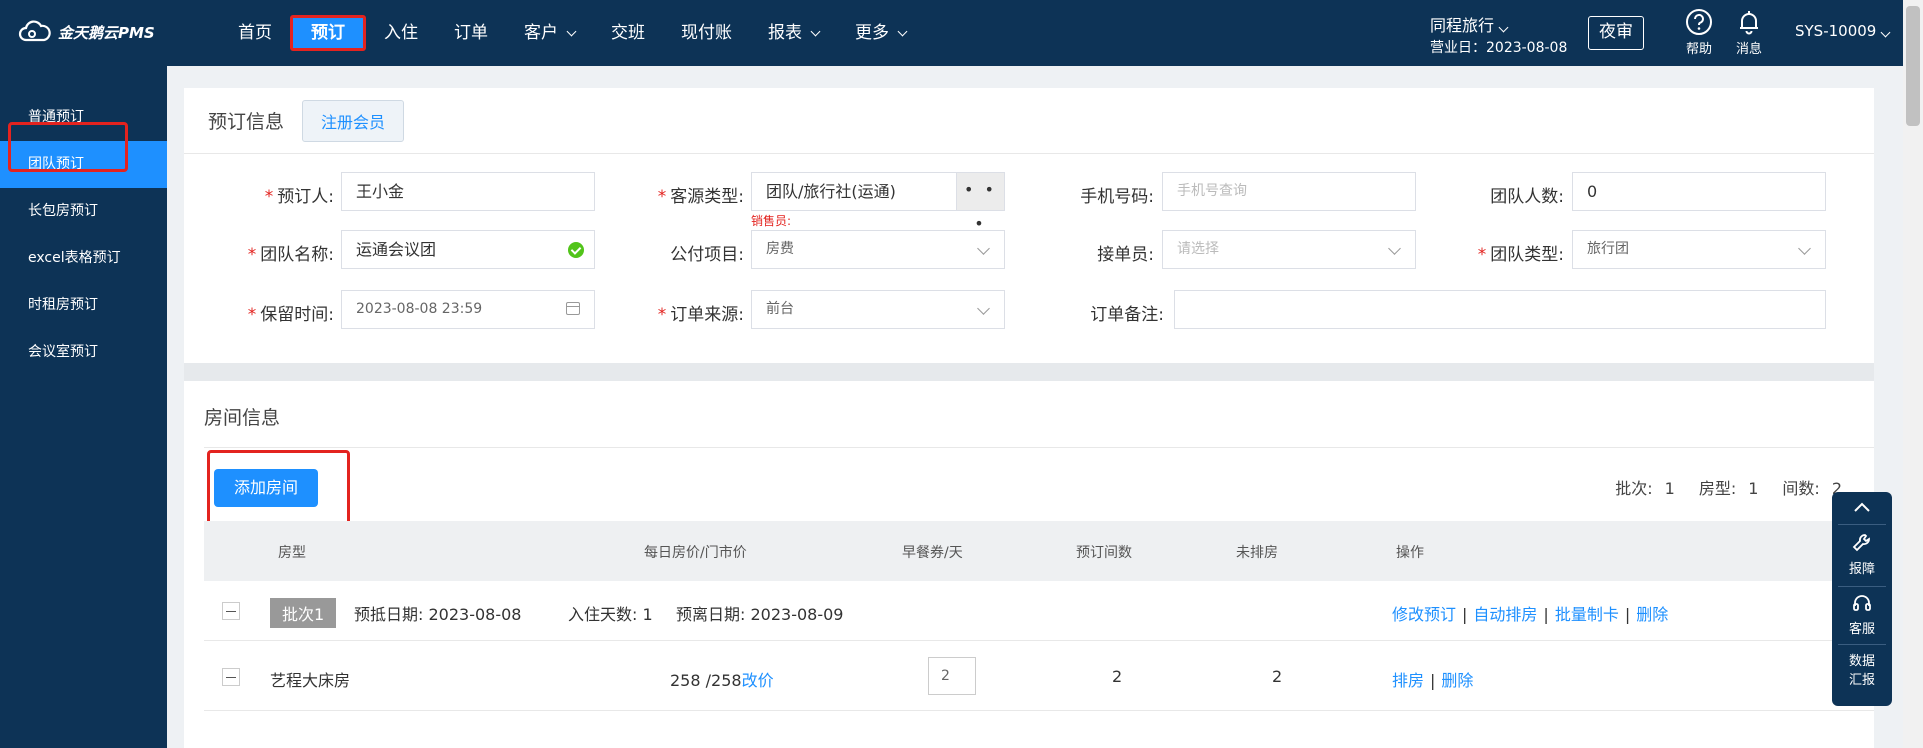 The width and height of the screenshot is (1923, 748). Describe the element at coordinates (785, 33) in the screenshot. I see `nav-reports-label: 报表` at that location.